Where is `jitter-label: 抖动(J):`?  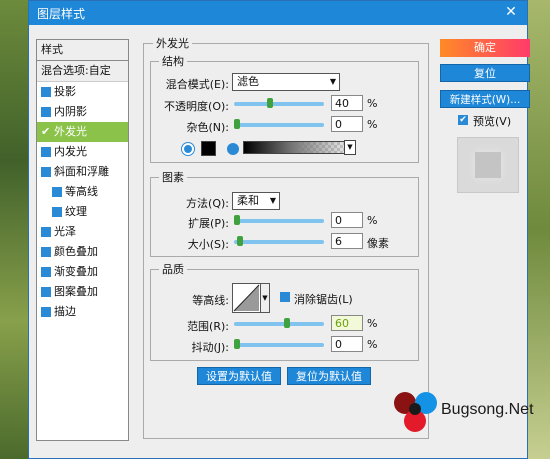
jitter-label: 抖动(J): is located at coordinates (210, 347).